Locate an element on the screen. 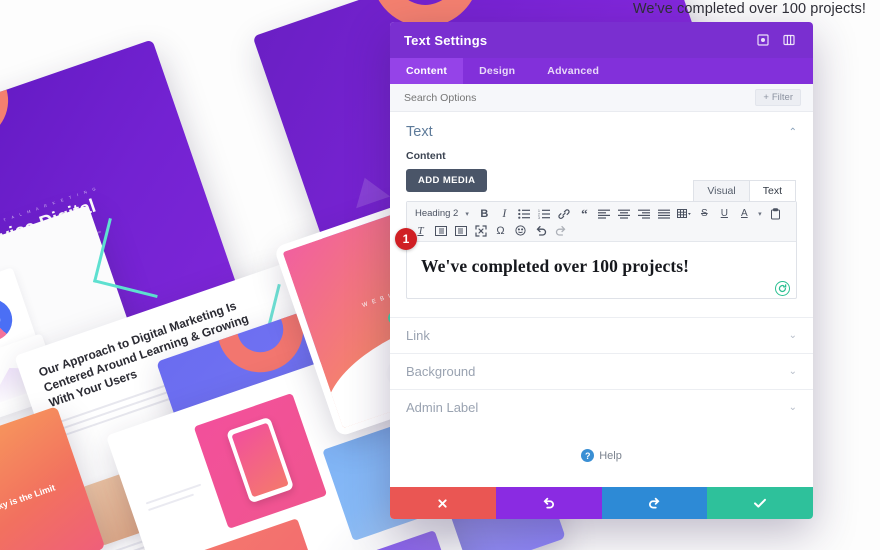 This screenshot has width=880, height=550. content-field-label: Content is located at coordinates (426, 156).